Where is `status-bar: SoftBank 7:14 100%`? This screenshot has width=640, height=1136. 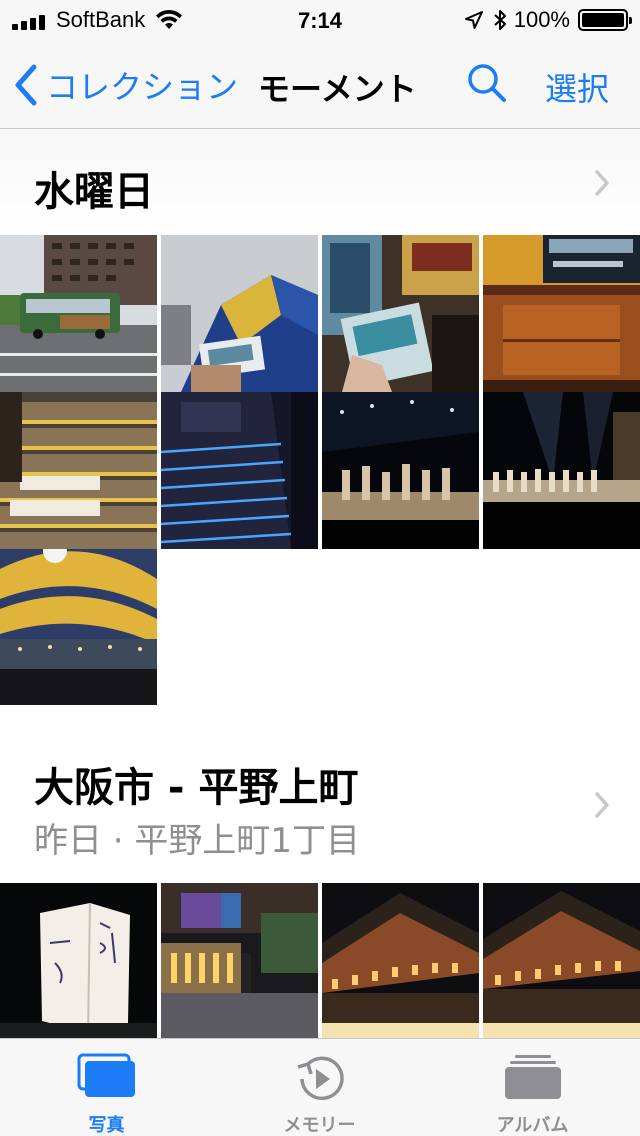 status-bar: SoftBank 7:14 100% is located at coordinates (320, 20).